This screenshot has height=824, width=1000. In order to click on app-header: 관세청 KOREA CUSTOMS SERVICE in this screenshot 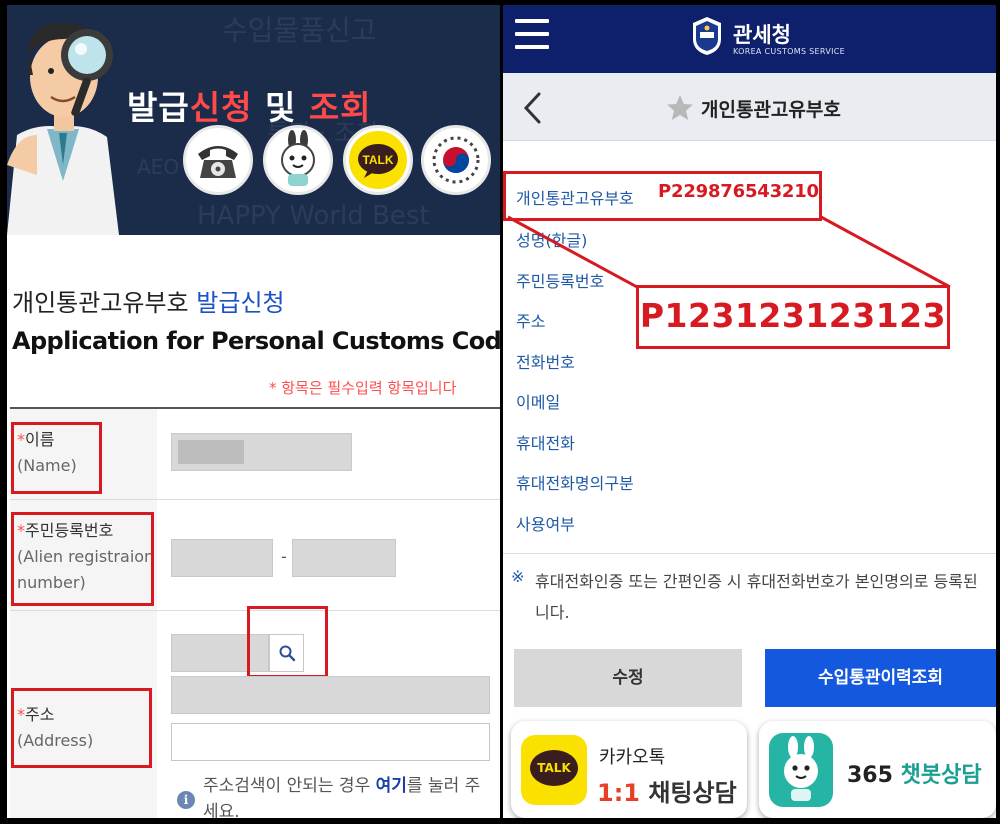, I will do `click(749, 39)`.